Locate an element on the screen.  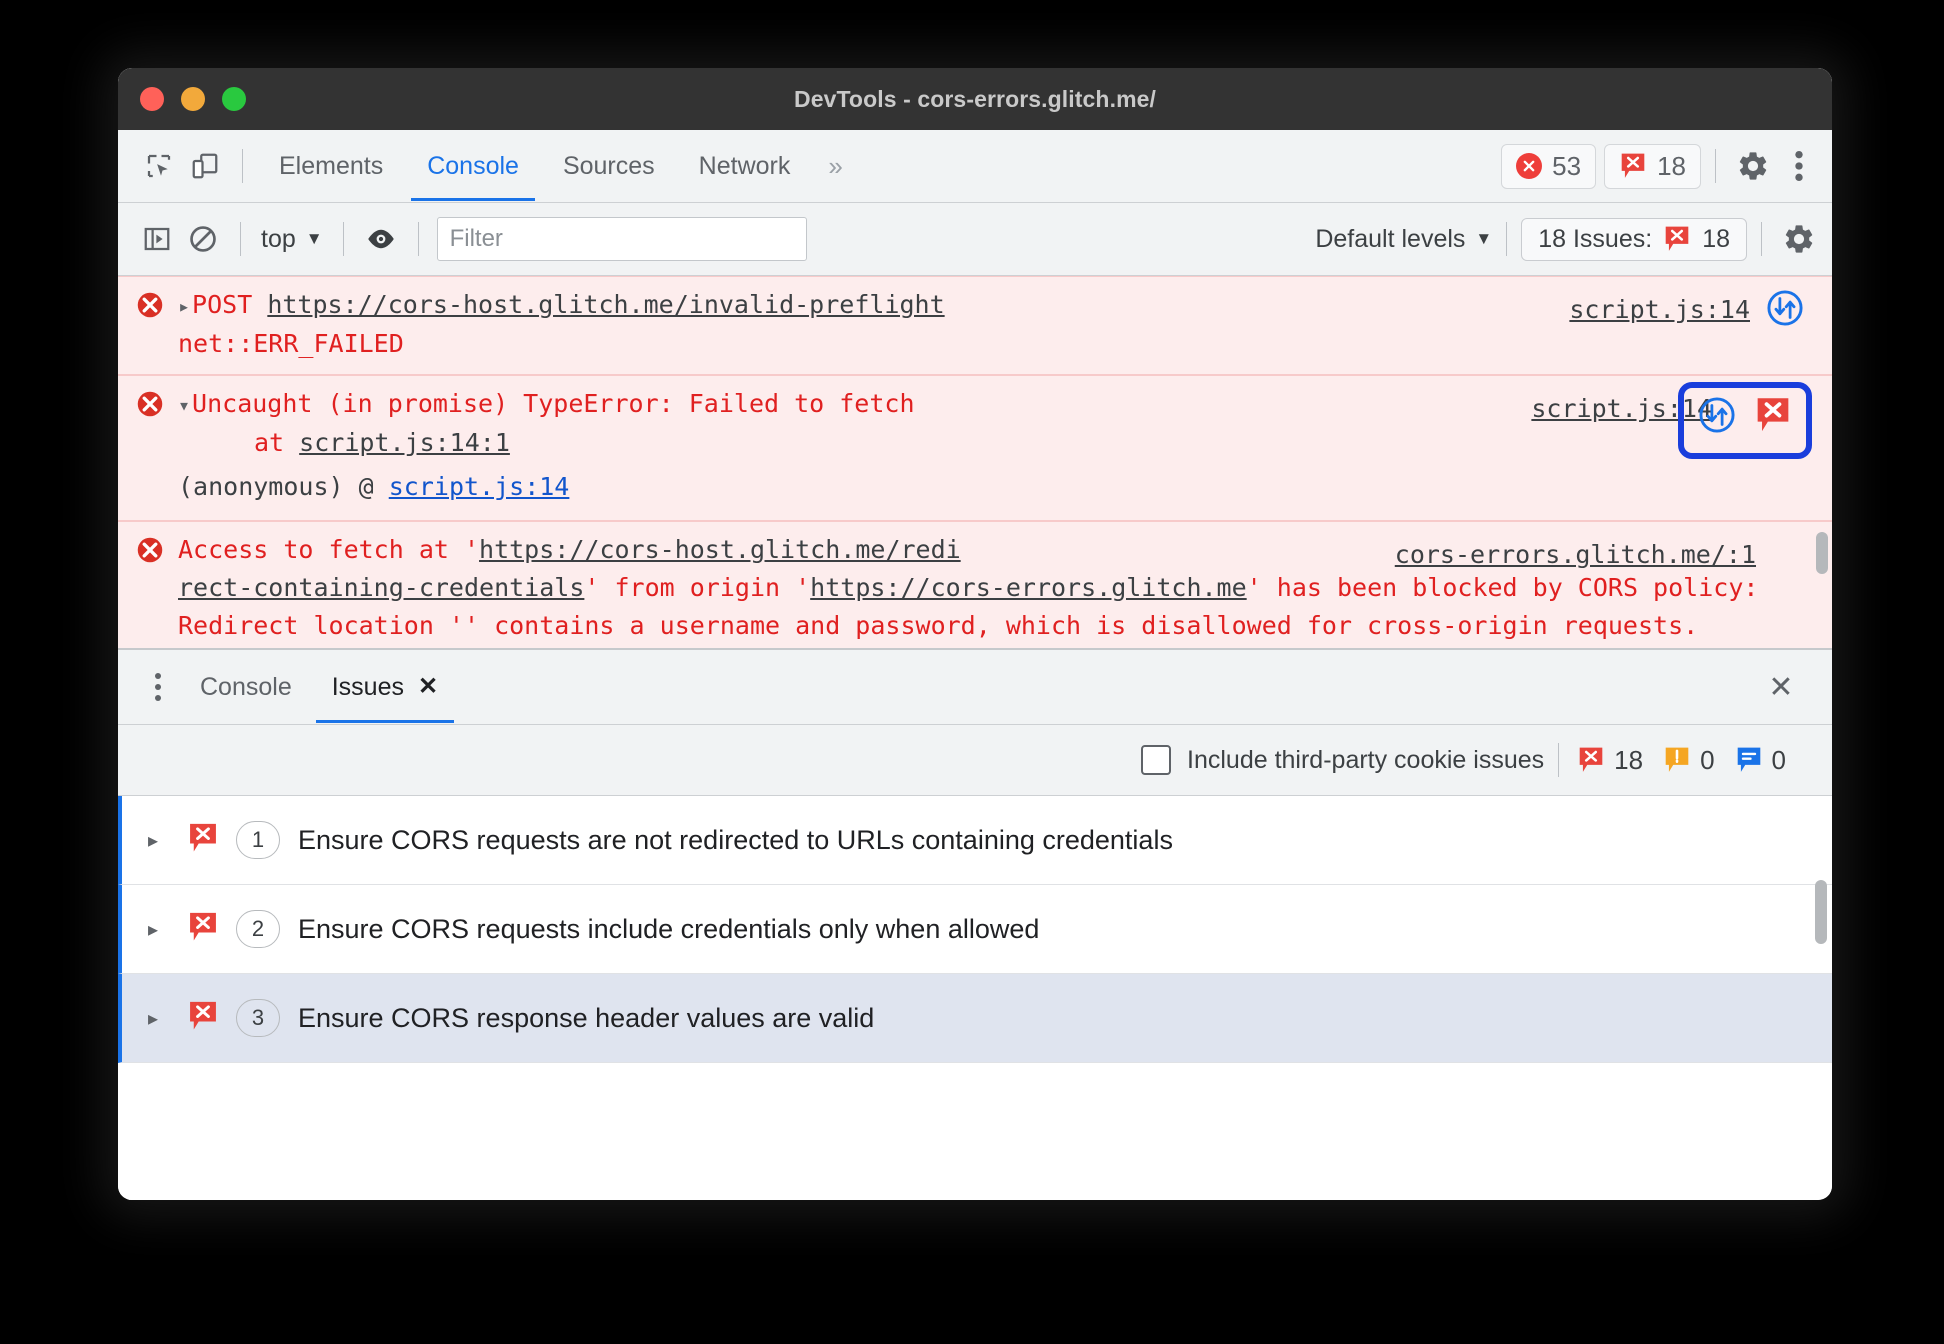
devtools-main-tabbar: Elements Console Sources Network » 53 18 is located at coordinates (975, 166).